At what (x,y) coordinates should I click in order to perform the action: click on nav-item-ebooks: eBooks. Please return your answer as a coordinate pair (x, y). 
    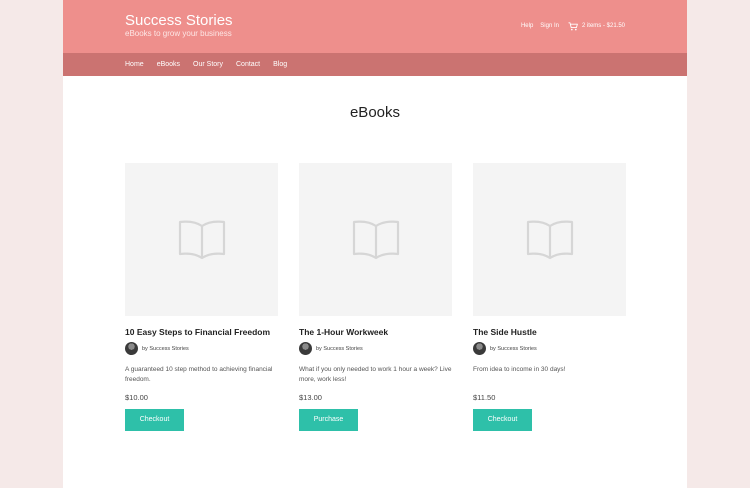
    Looking at the image, I should click on (168, 64).